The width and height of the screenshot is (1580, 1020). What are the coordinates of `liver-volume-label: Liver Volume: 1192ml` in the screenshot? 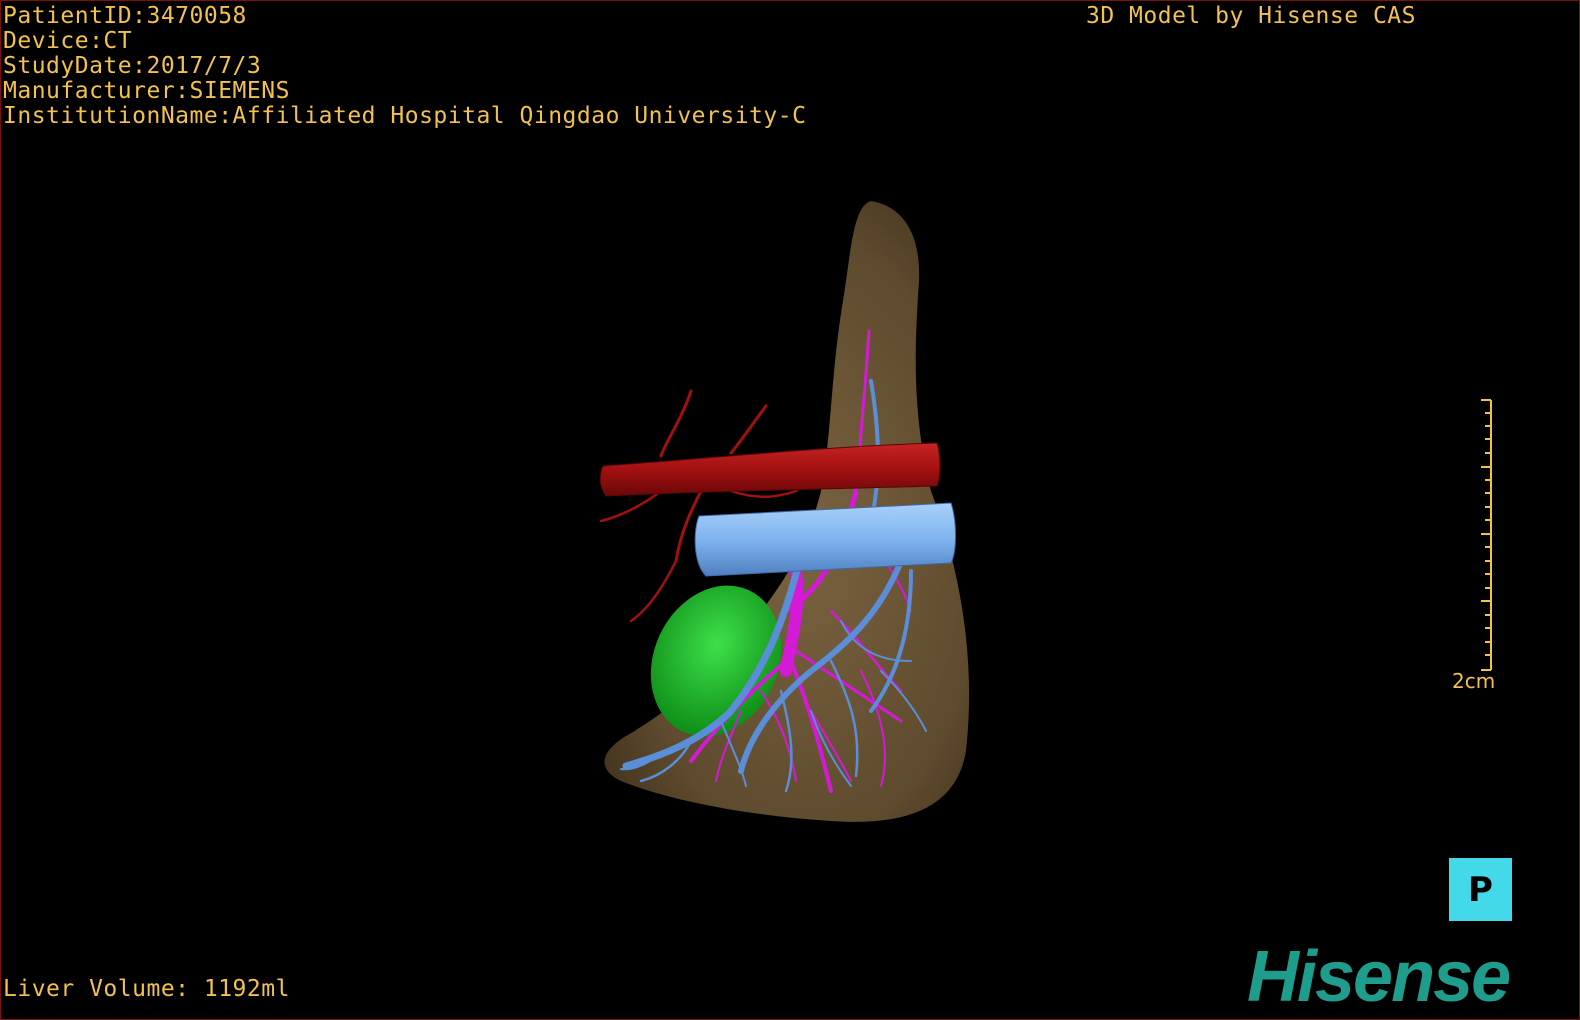 It's located at (146, 989).